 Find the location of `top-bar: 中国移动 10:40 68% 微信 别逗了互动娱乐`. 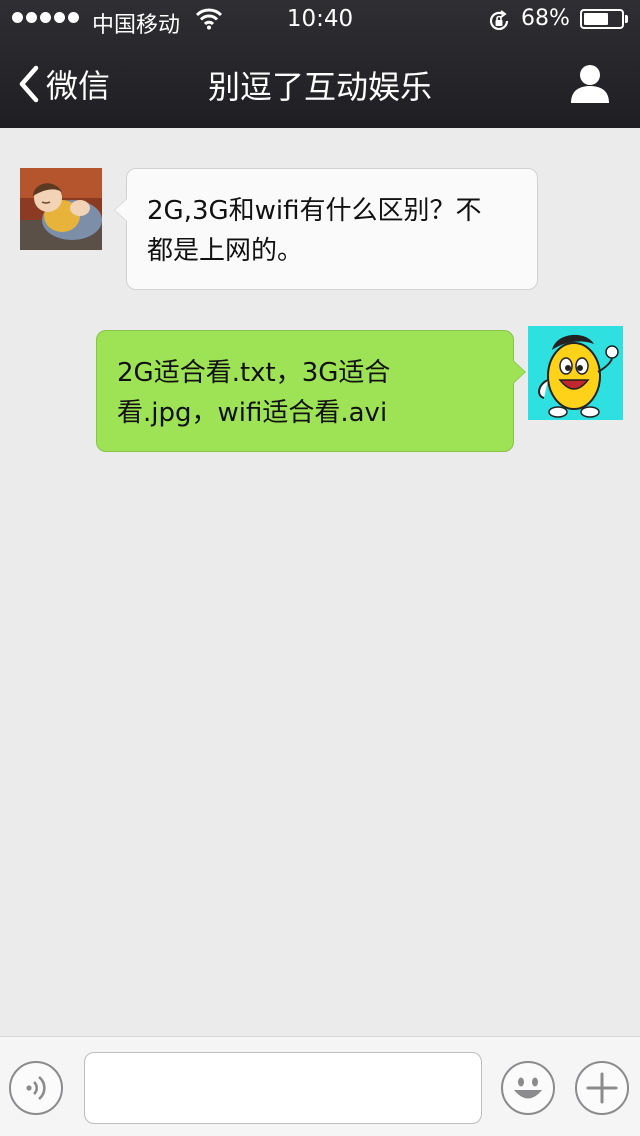

top-bar: 中国移动 10:40 68% 微信 别逗了互动娱乐 is located at coordinates (320, 64).